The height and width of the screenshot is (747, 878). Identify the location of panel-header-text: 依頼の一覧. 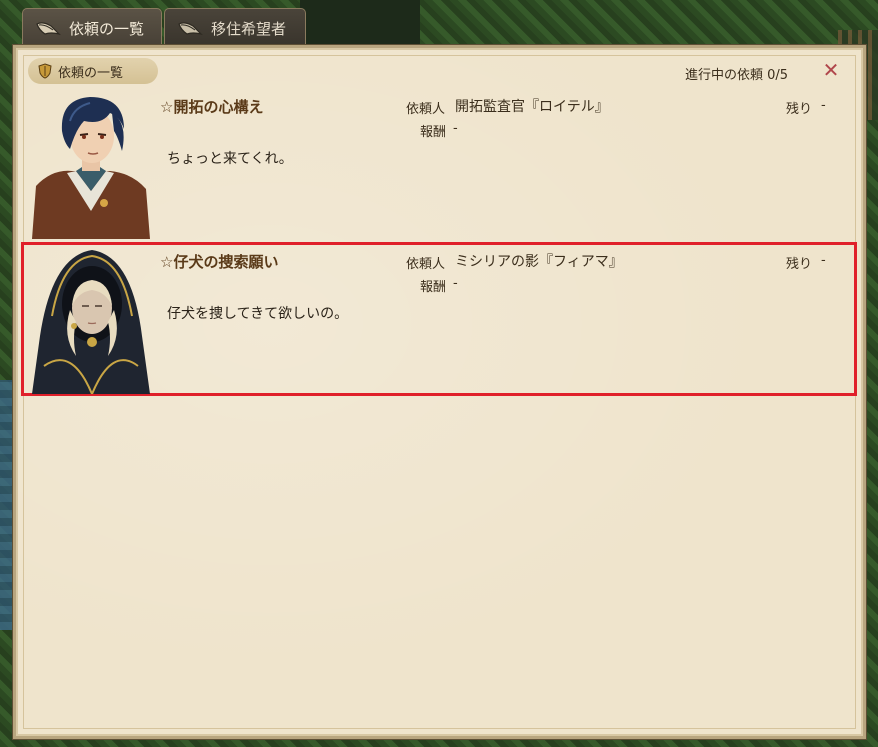
(91, 73).